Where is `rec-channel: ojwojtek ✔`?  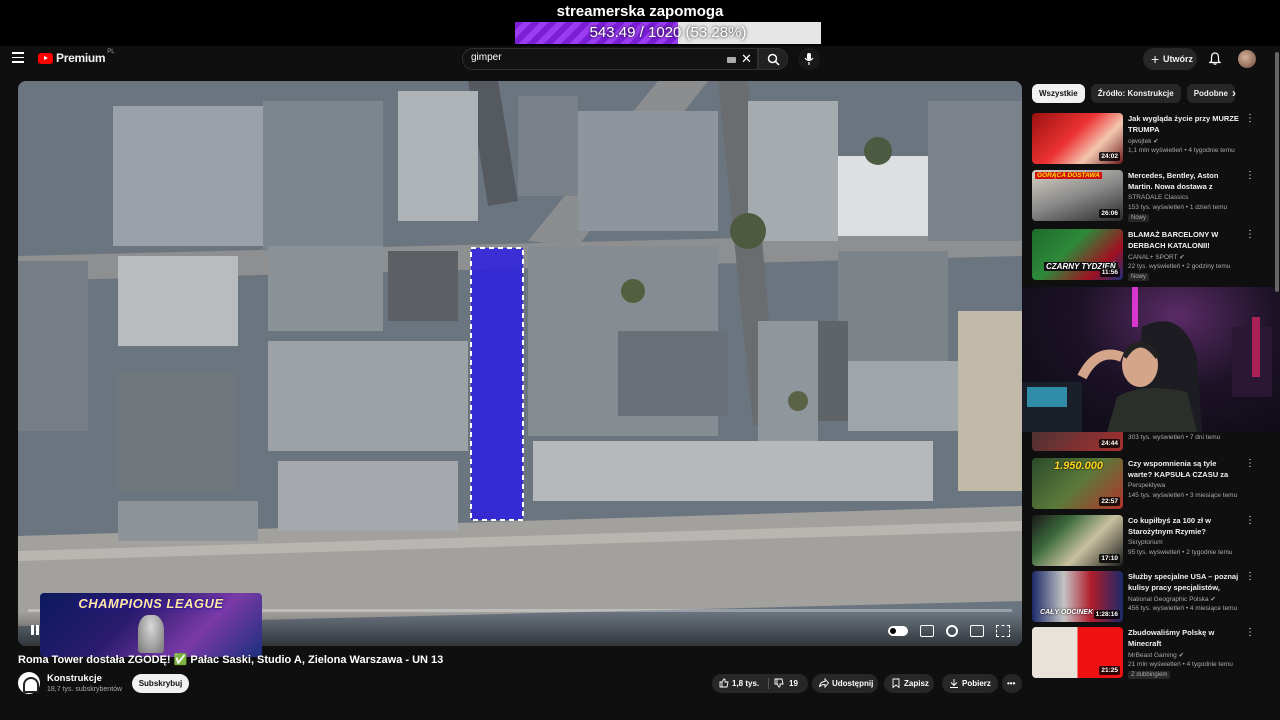
rec-channel: ojwojtek ✔ is located at coordinates (1143, 141).